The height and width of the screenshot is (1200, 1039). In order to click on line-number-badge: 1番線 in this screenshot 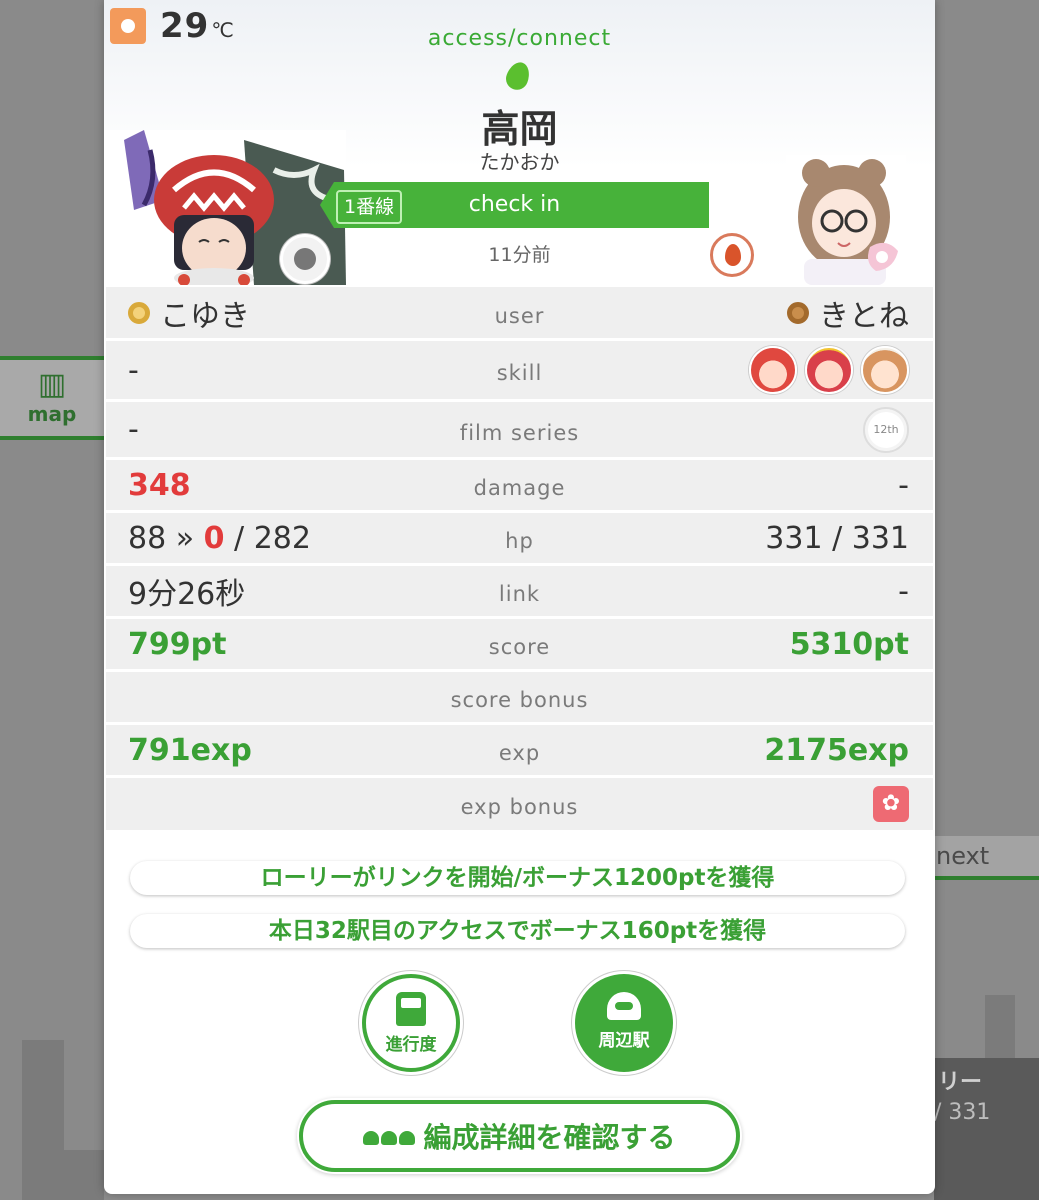, I will do `click(369, 207)`.